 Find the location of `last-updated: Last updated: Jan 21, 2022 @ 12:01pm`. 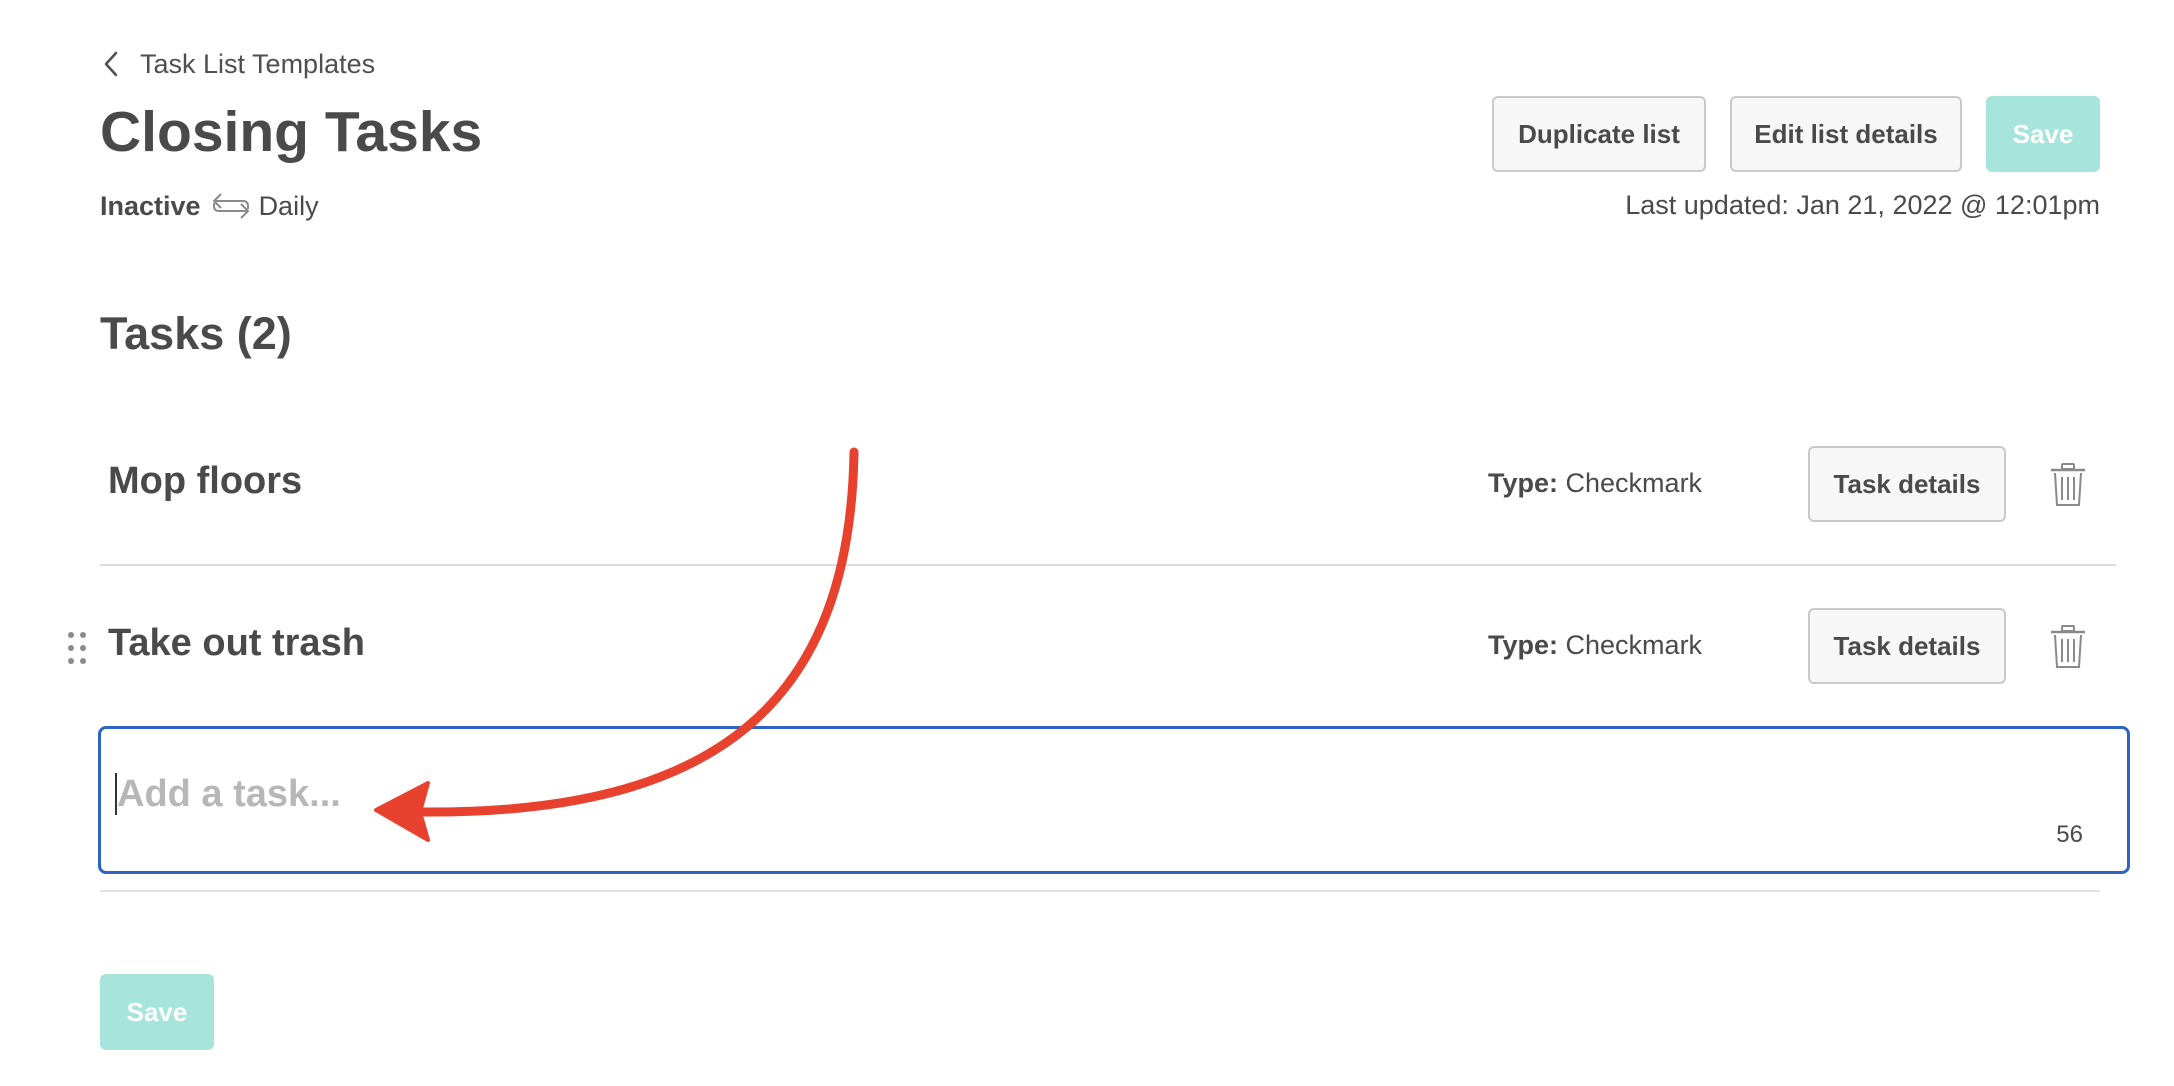

last-updated: Last updated: Jan 21, 2022 @ 12:01pm is located at coordinates (1862, 205).